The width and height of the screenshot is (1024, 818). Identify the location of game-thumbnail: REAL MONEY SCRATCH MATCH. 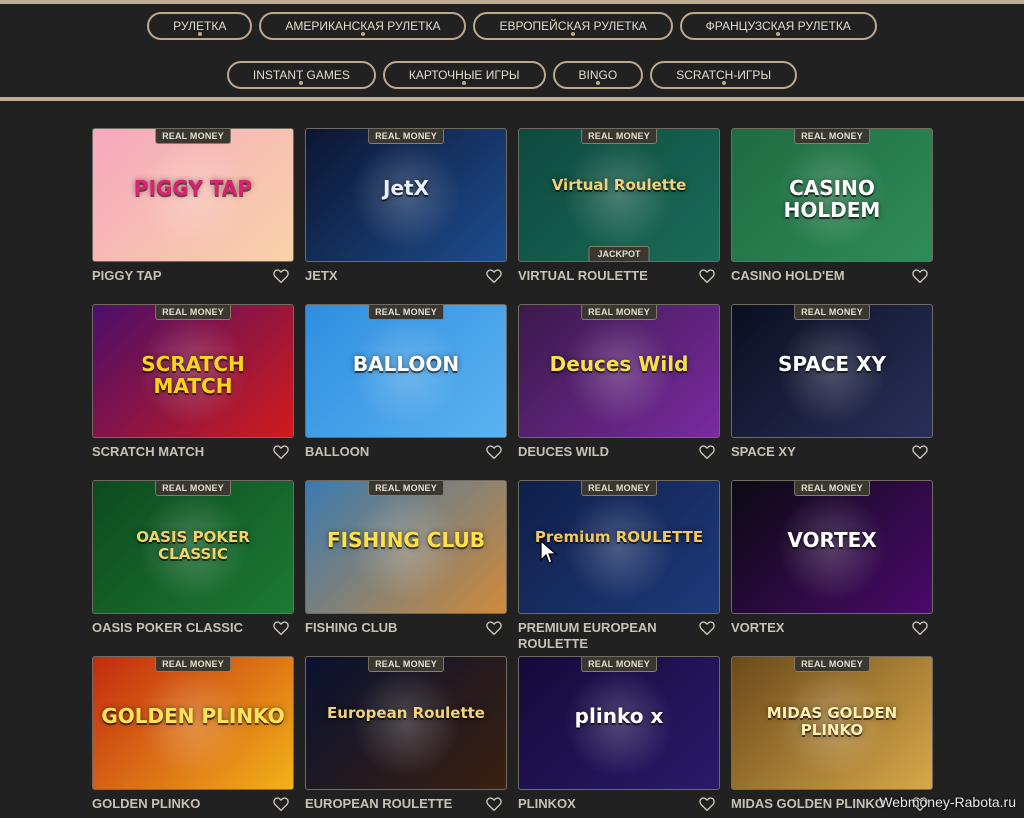
(193, 371).